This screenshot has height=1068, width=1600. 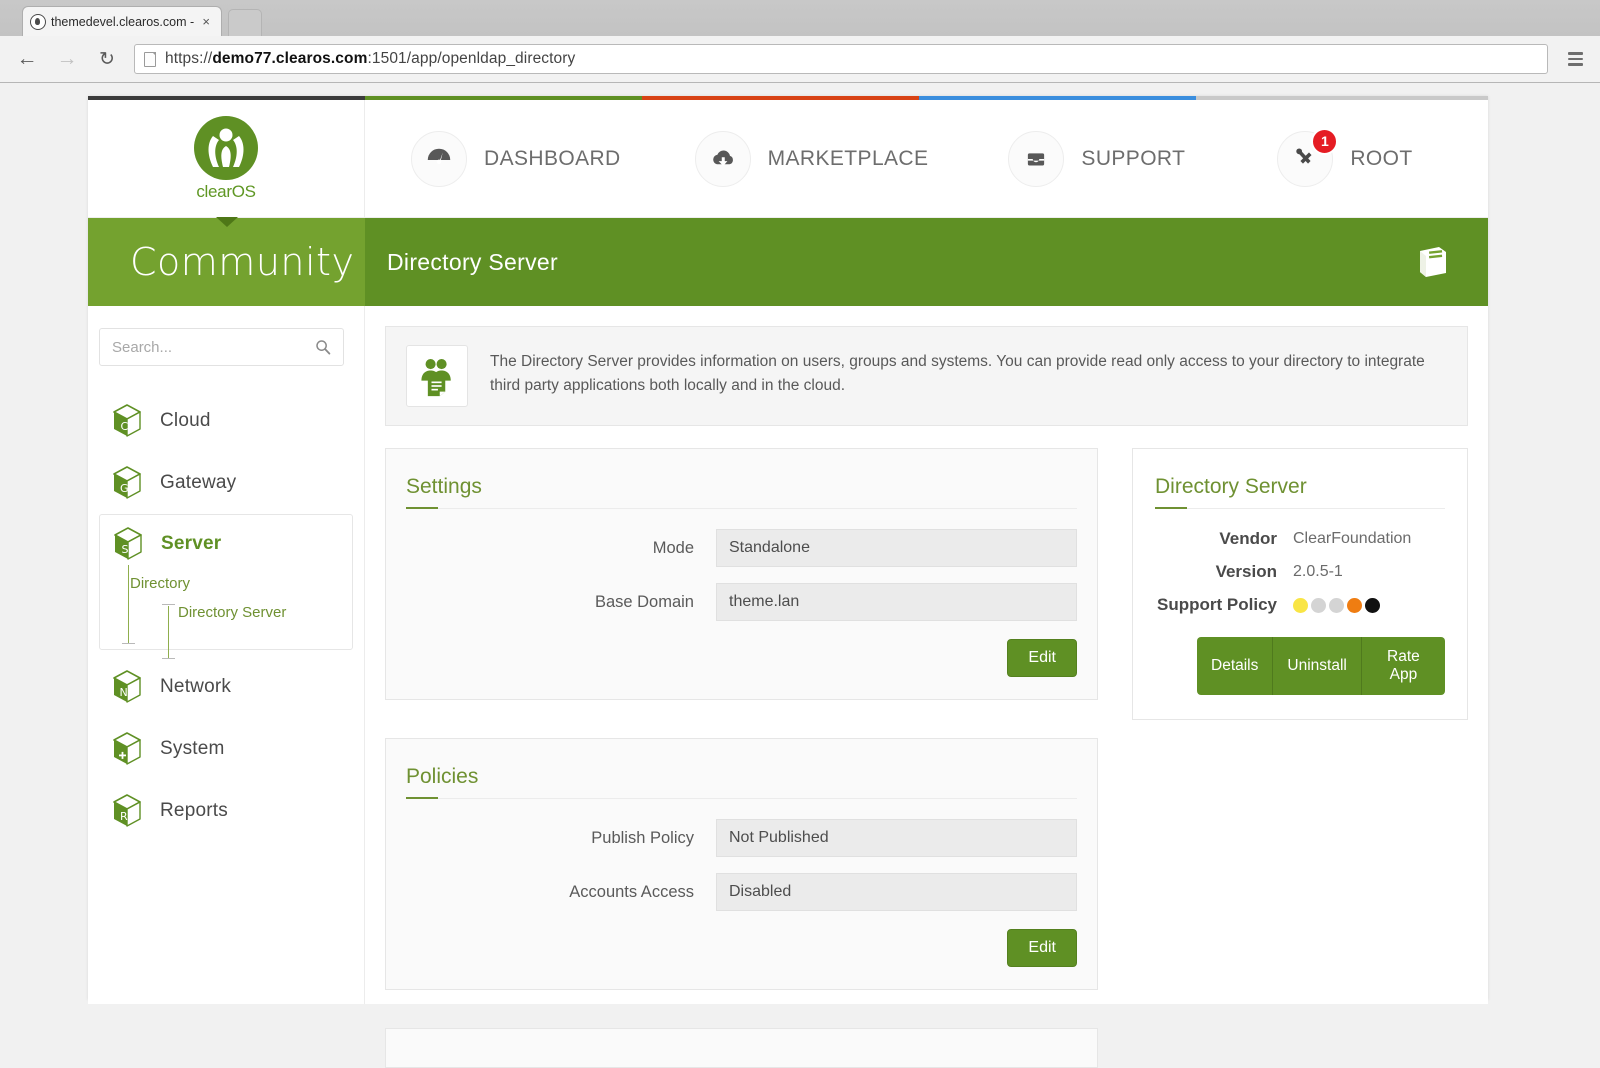 What do you see at coordinates (290, 58) in the screenshot?
I see `url-host: demo77.clearos.com` at bounding box center [290, 58].